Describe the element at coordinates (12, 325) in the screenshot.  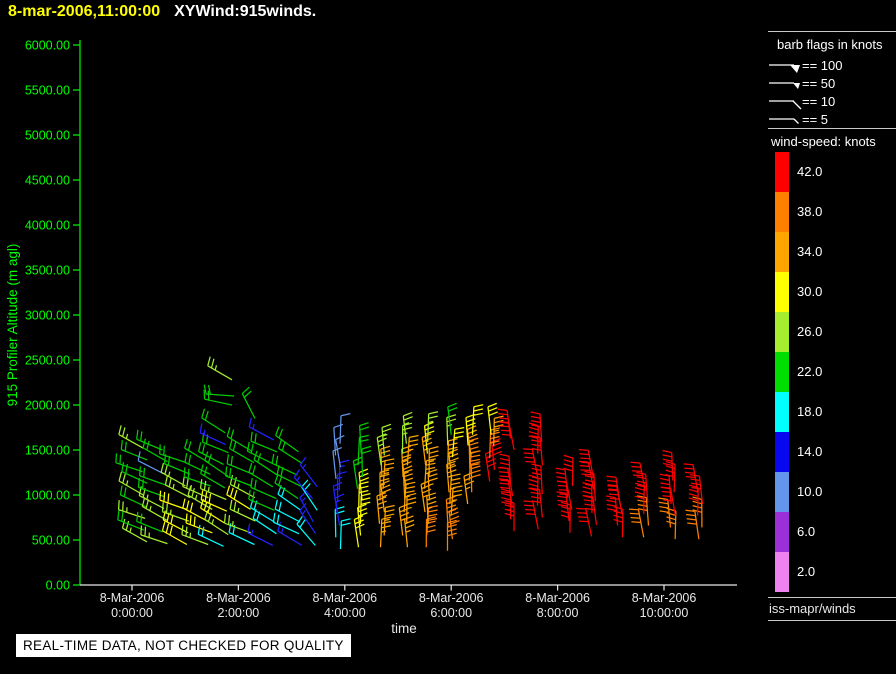
I see `y-axis-label: 915 Profiler Altitude (m agl)` at that location.